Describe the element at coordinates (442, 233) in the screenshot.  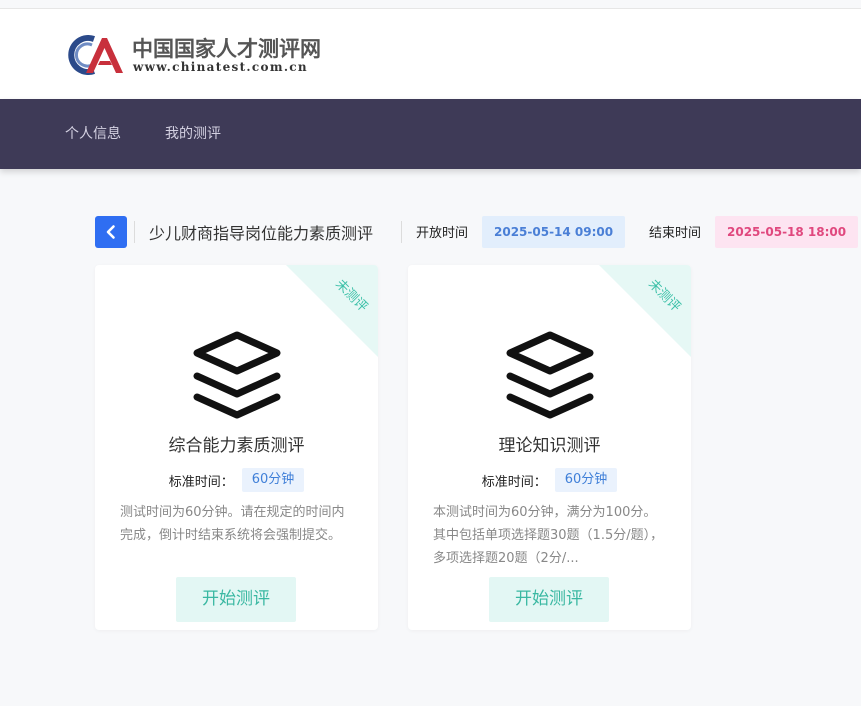
I see `open-time-label: 开放时间` at that location.